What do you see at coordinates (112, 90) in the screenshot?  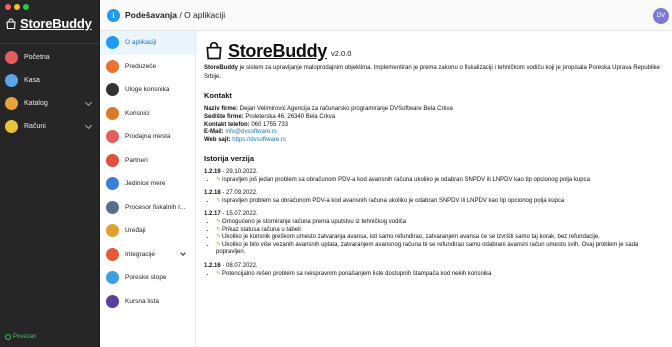 I see `roles-icon` at bounding box center [112, 90].